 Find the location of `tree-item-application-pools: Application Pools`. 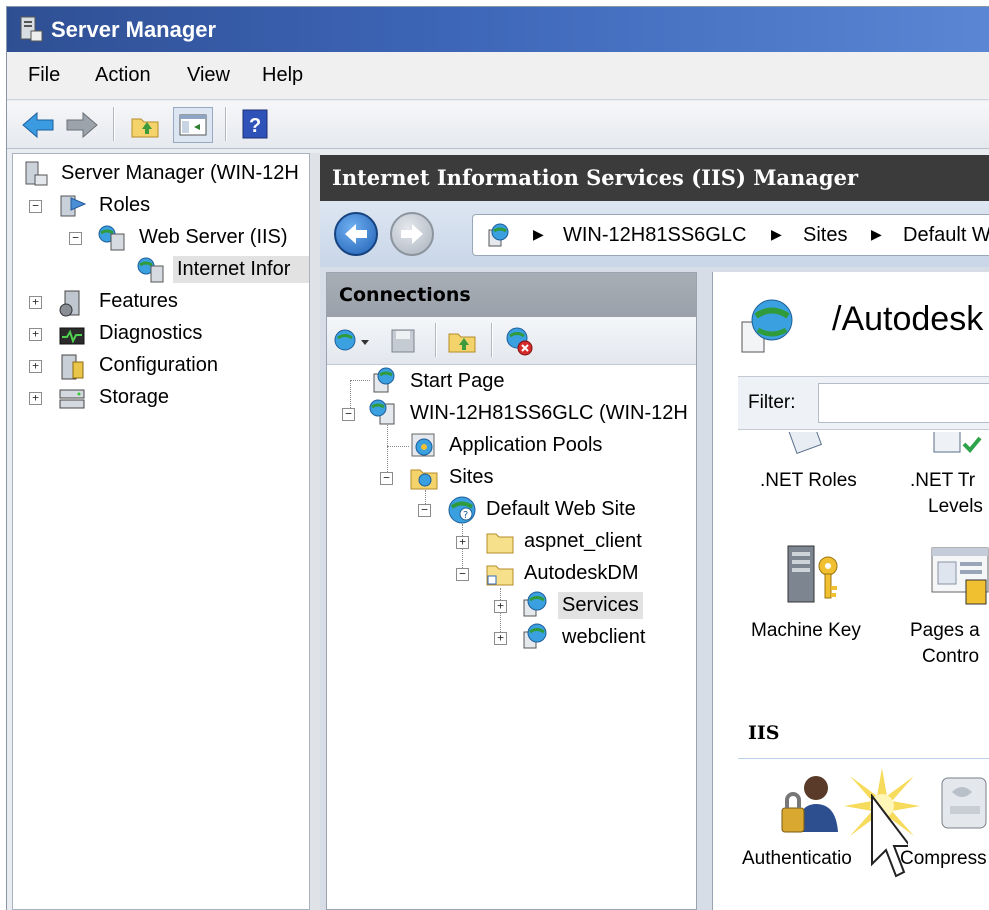

tree-item-application-pools: Application Pools is located at coordinates (525, 445).